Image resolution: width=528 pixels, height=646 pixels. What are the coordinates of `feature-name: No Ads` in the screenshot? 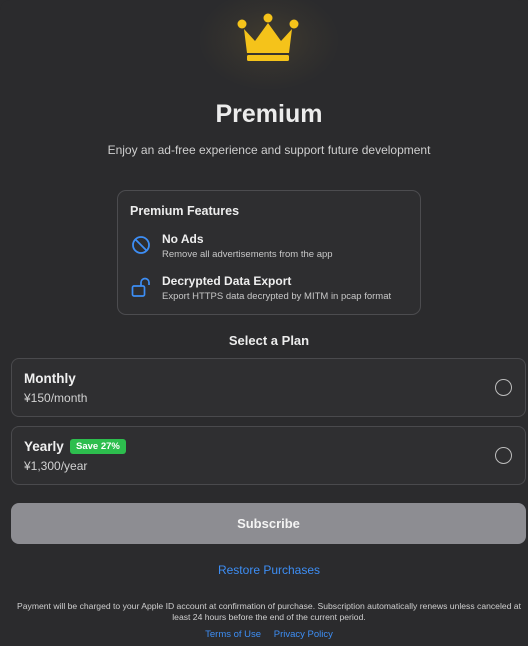 It's located at (183, 239).